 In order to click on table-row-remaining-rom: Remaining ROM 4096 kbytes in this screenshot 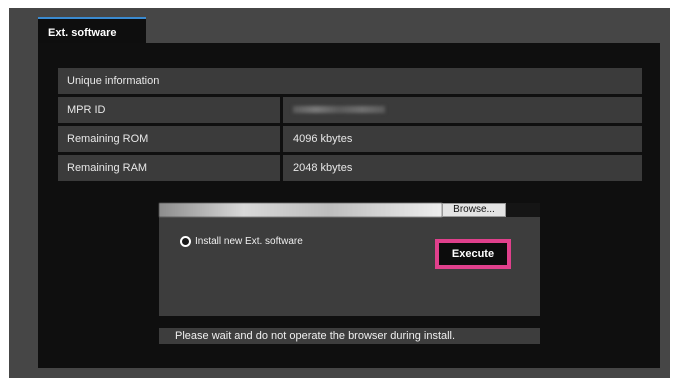, I will do `click(350, 139)`.